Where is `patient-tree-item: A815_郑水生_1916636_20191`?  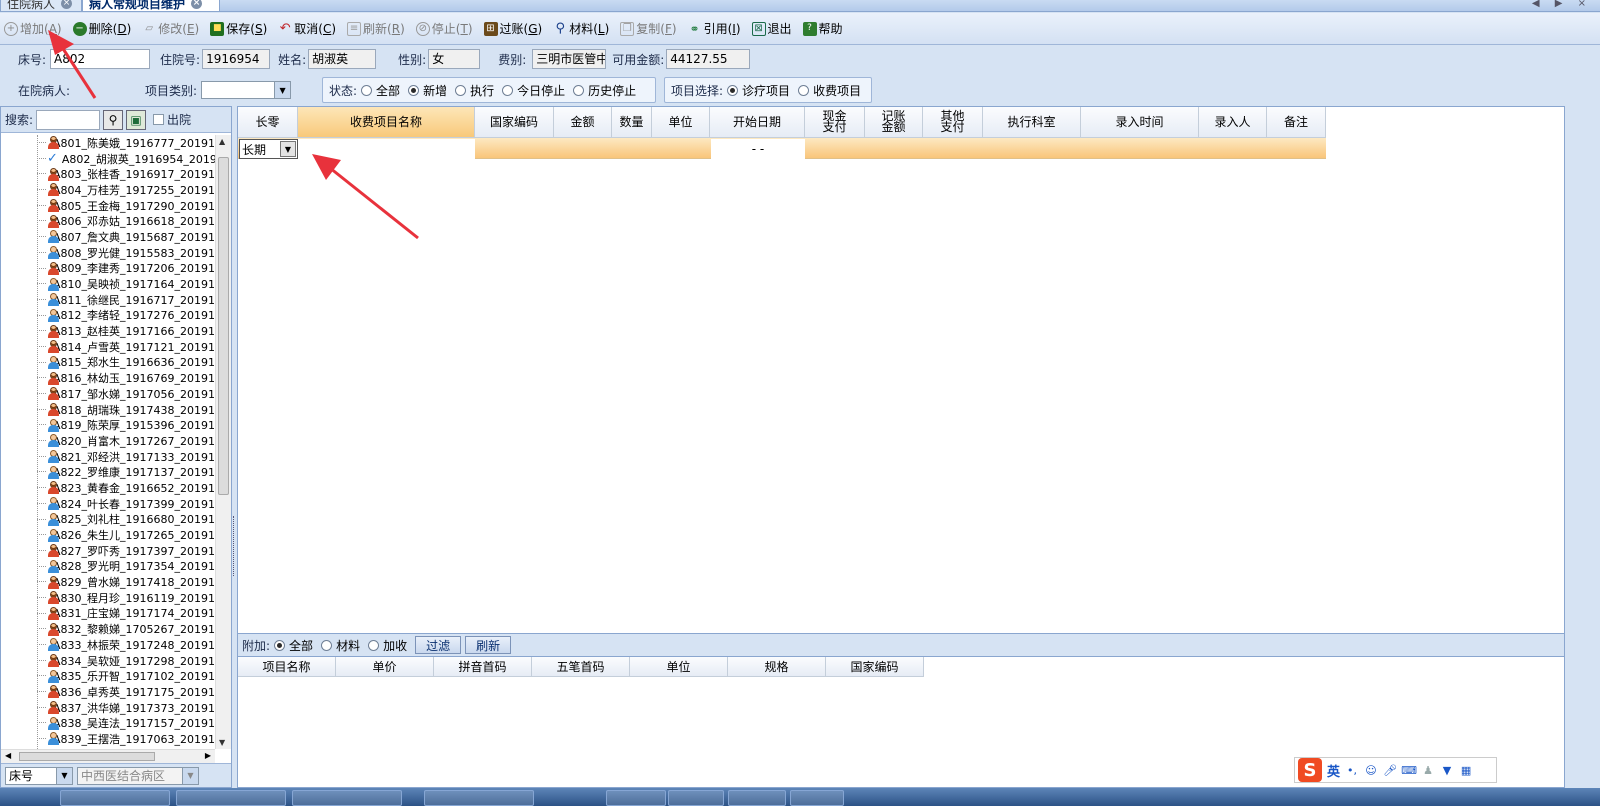 patient-tree-item: A815_郑水生_1916636_20191 is located at coordinates (108, 363).